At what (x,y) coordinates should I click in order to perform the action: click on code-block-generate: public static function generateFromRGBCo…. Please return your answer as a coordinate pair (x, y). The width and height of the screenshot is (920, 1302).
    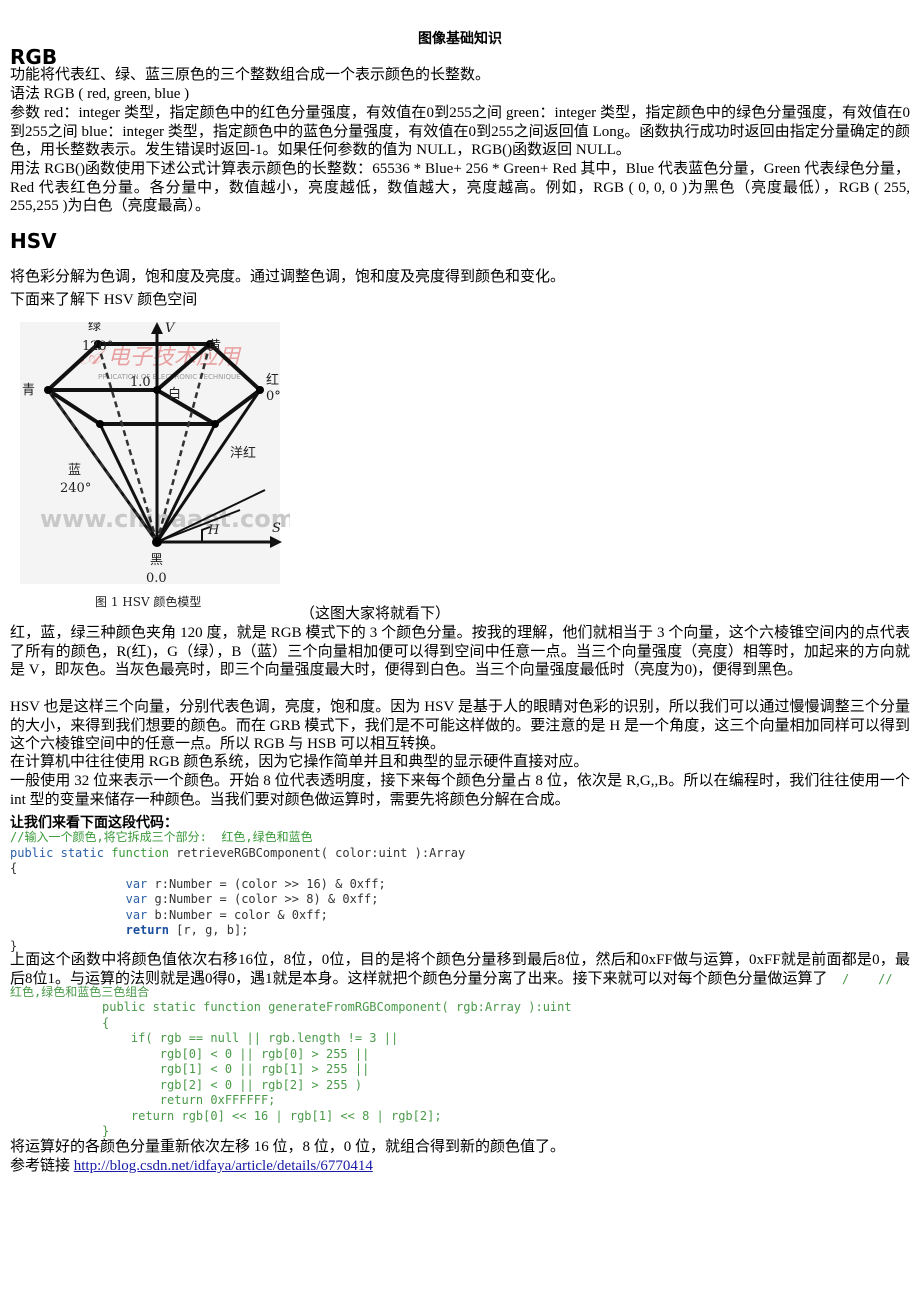
    Looking at the image, I should click on (337, 1070).